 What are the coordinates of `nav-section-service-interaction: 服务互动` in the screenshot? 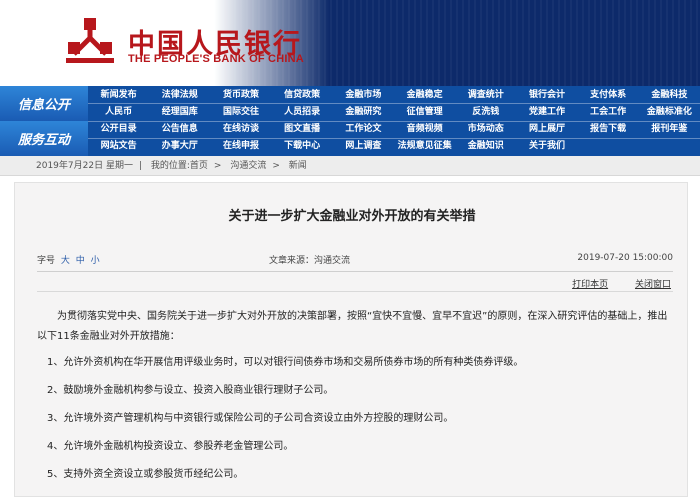 It's located at (44, 138).